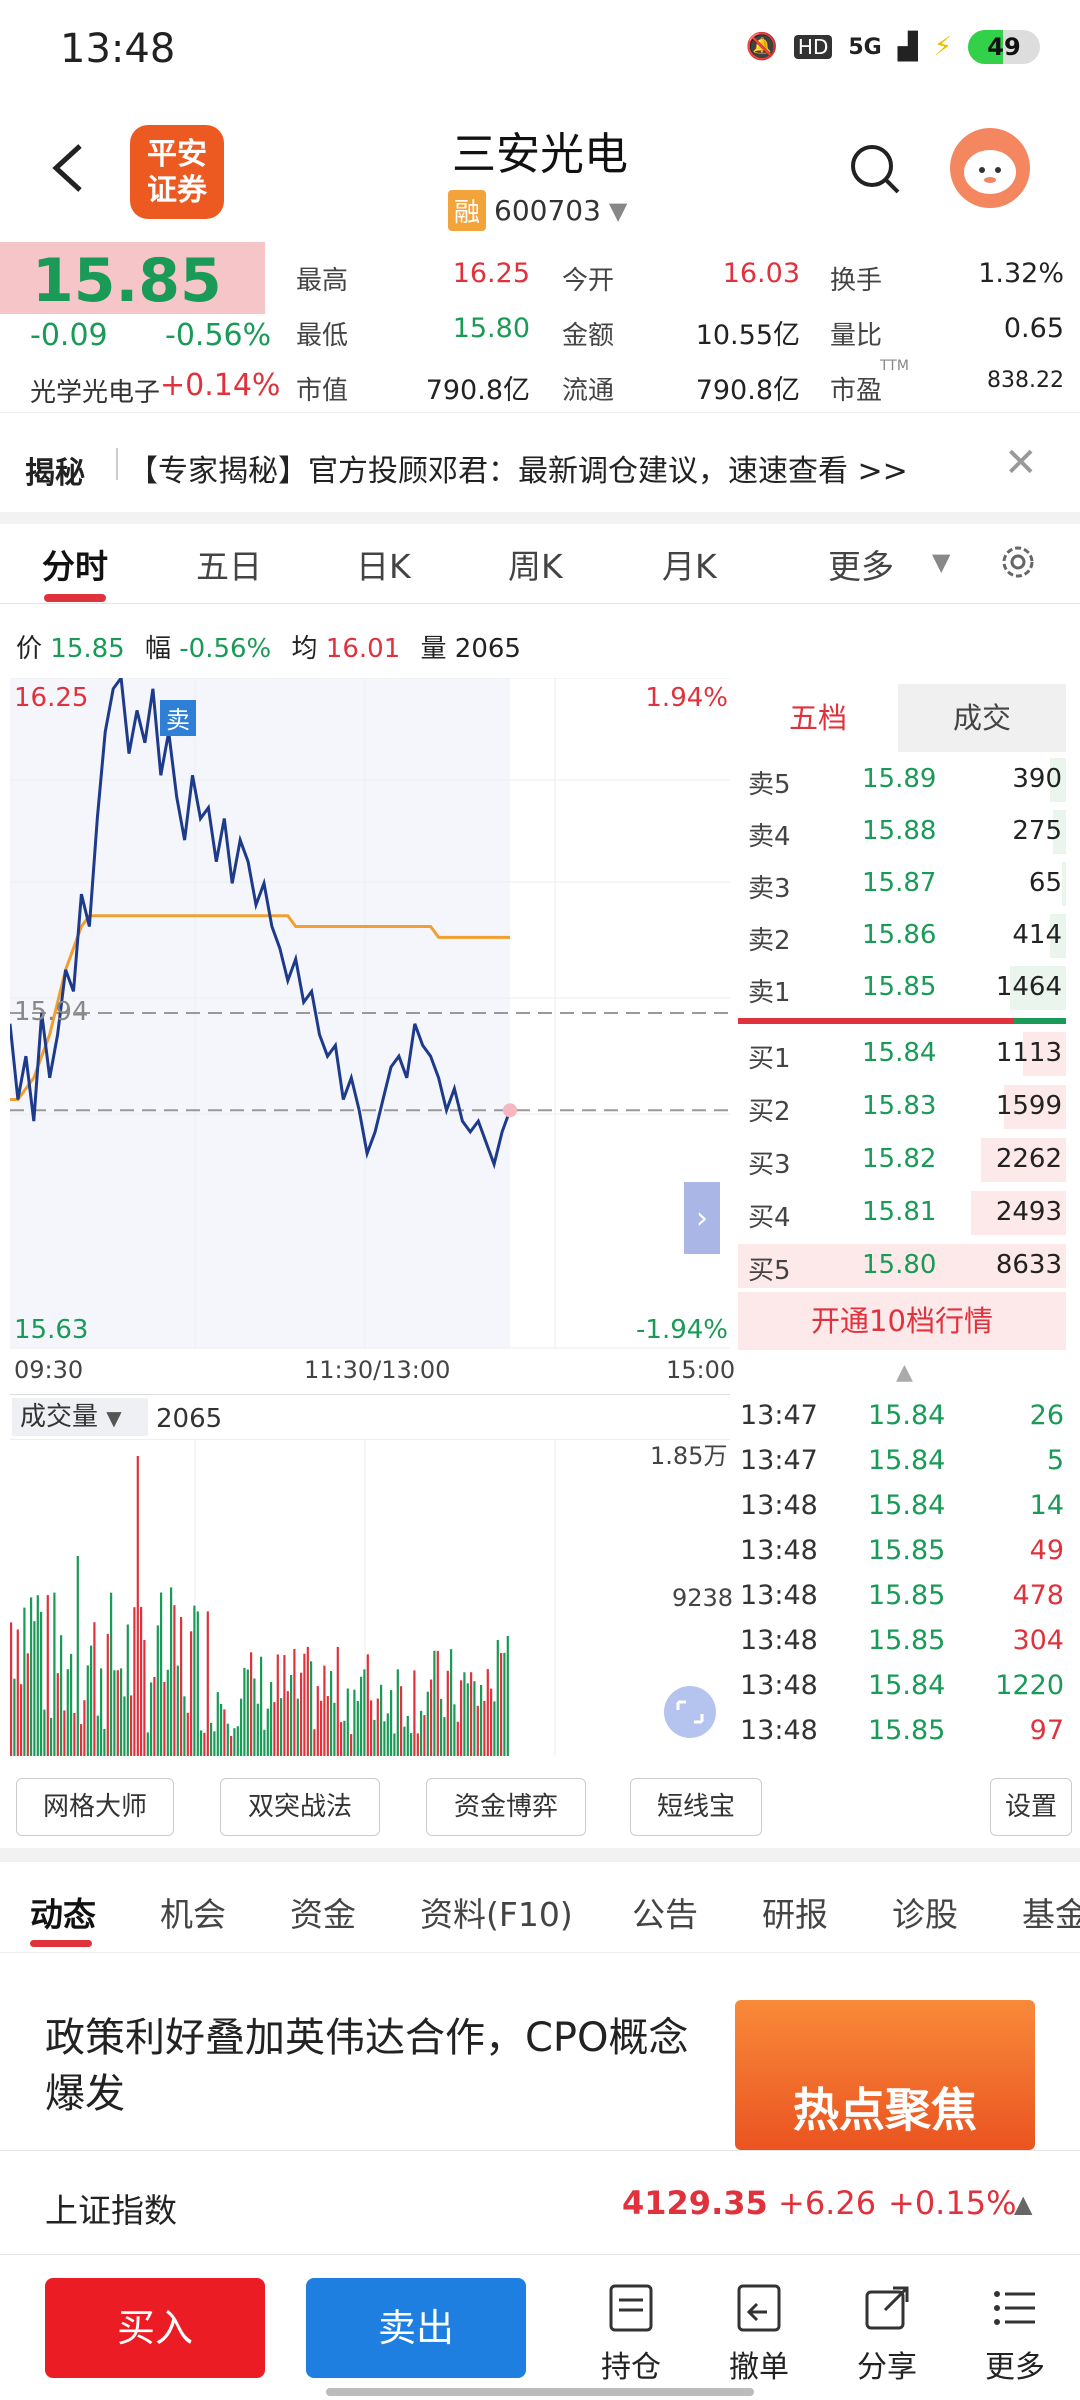 The height and width of the screenshot is (2400, 1080). Describe the element at coordinates (49, 1370) in the screenshot. I see `x-label-open: 09:30` at that location.